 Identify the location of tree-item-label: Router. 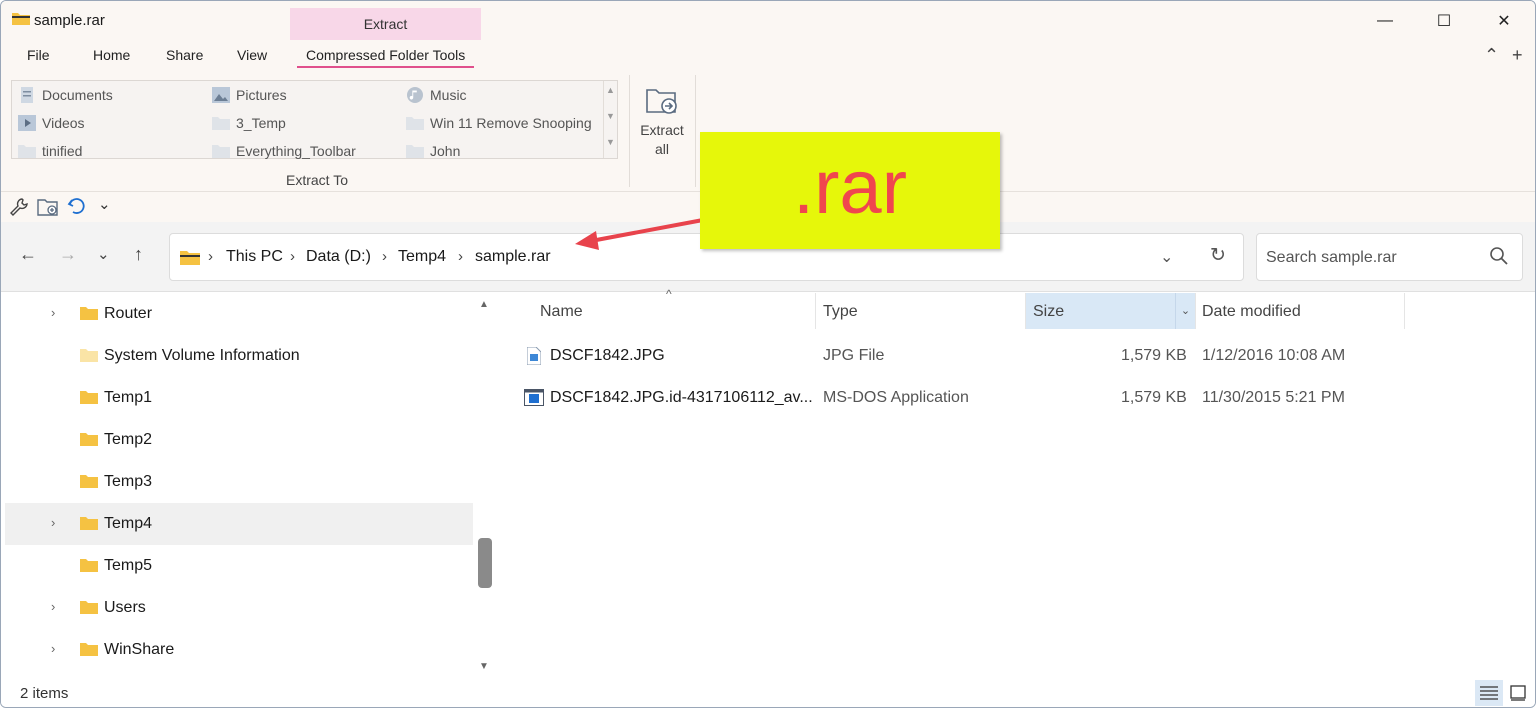
(128, 313).